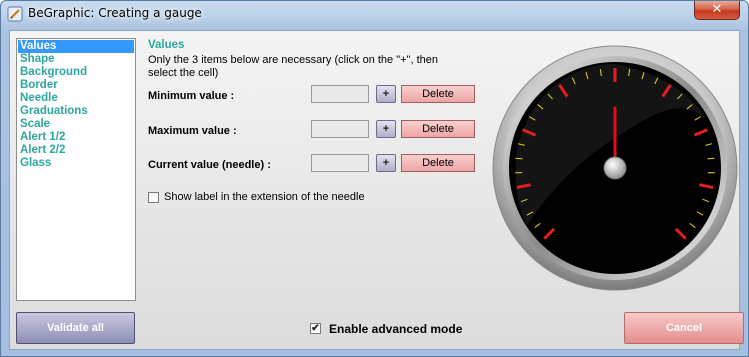 This screenshot has height=357, width=749. I want to click on window-title: BeGraphic: Creating a gauge, so click(115, 13).